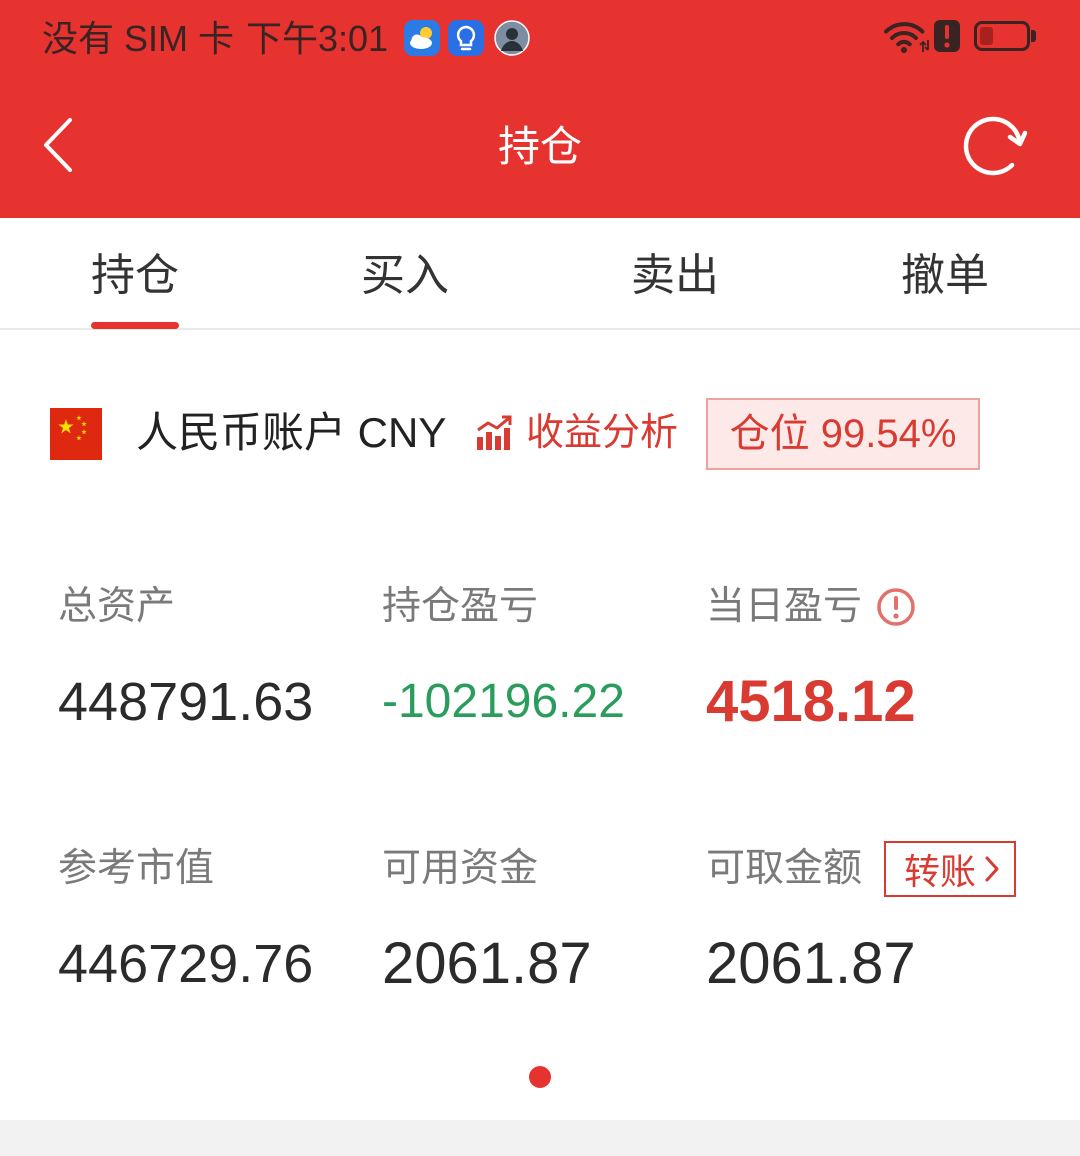 Image resolution: width=1080 pixels, height=1156 pixels. I want to click on carrier-status: 没有 SIM 卡, so click(138, 38).